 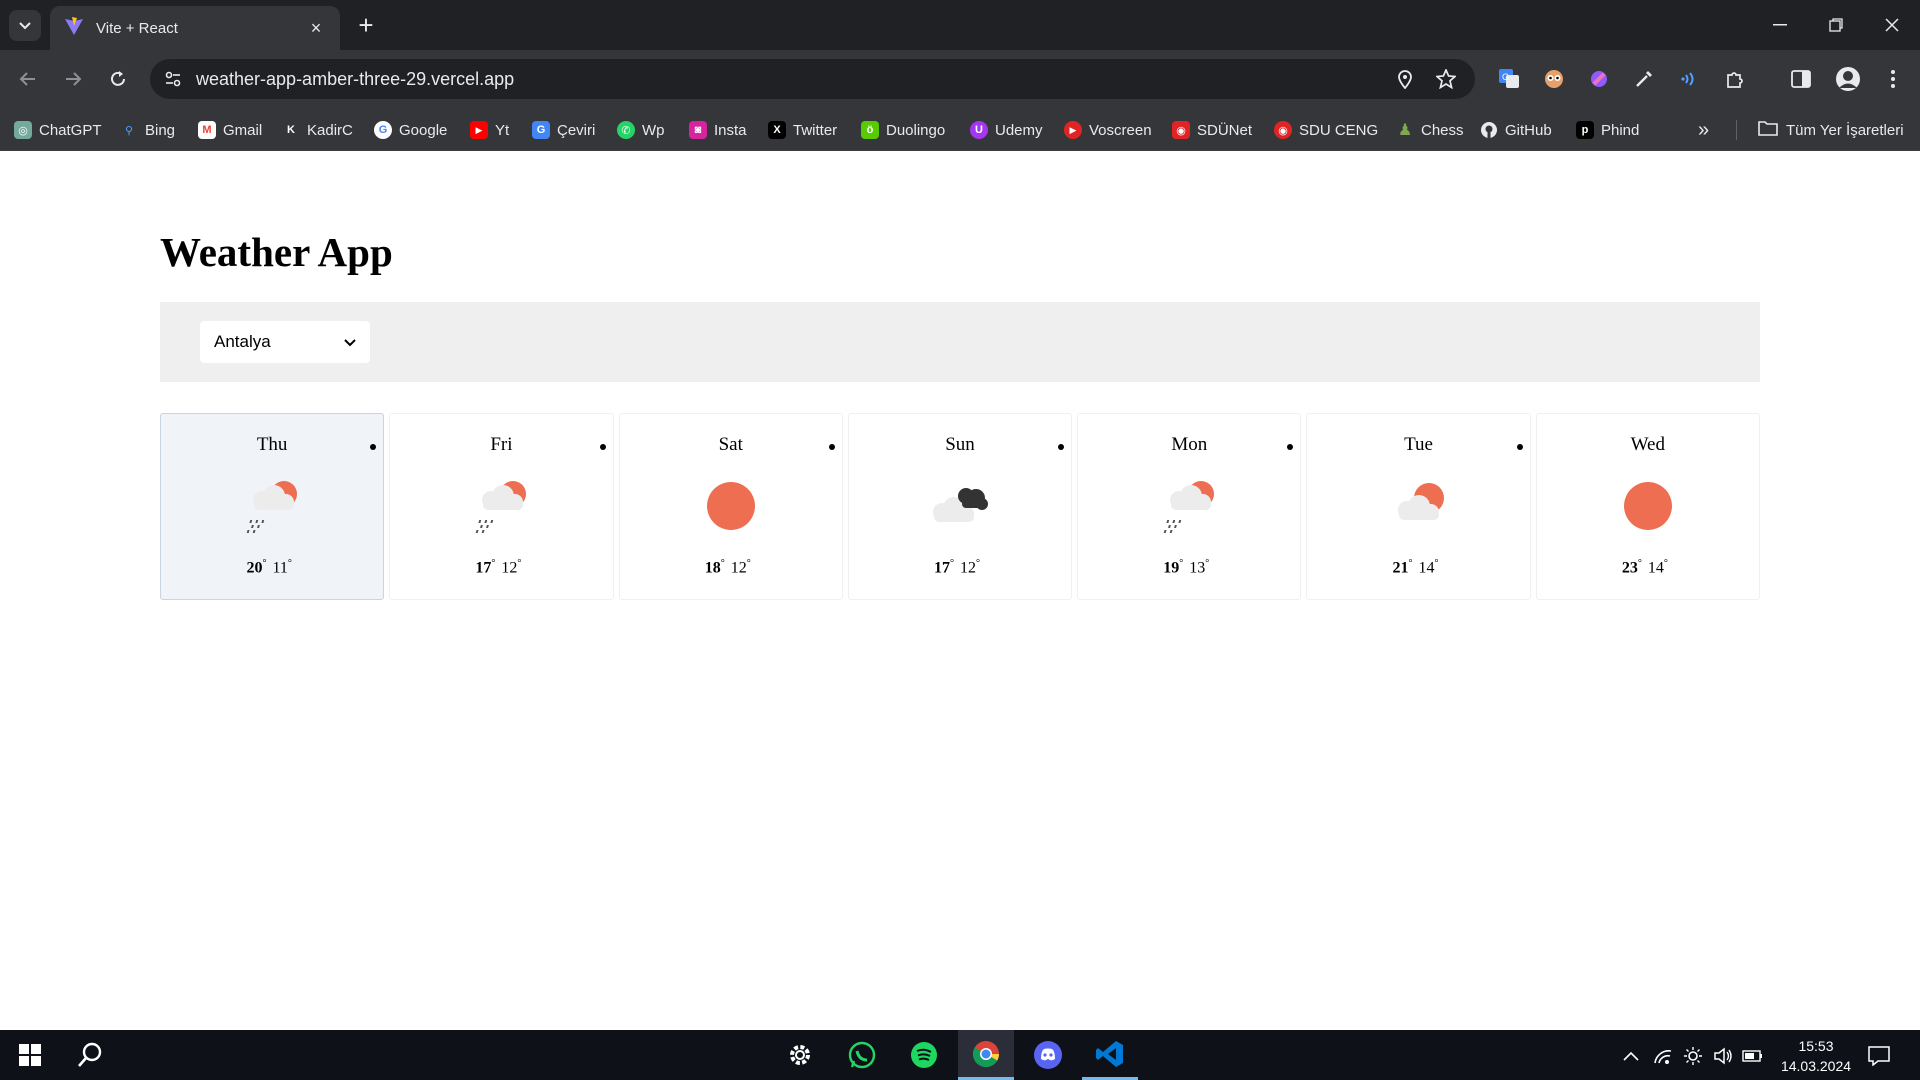 What do you see at coordinates (30, 1055) in the screenshot?
I see `start-button` at bounding box center [30, 1055].